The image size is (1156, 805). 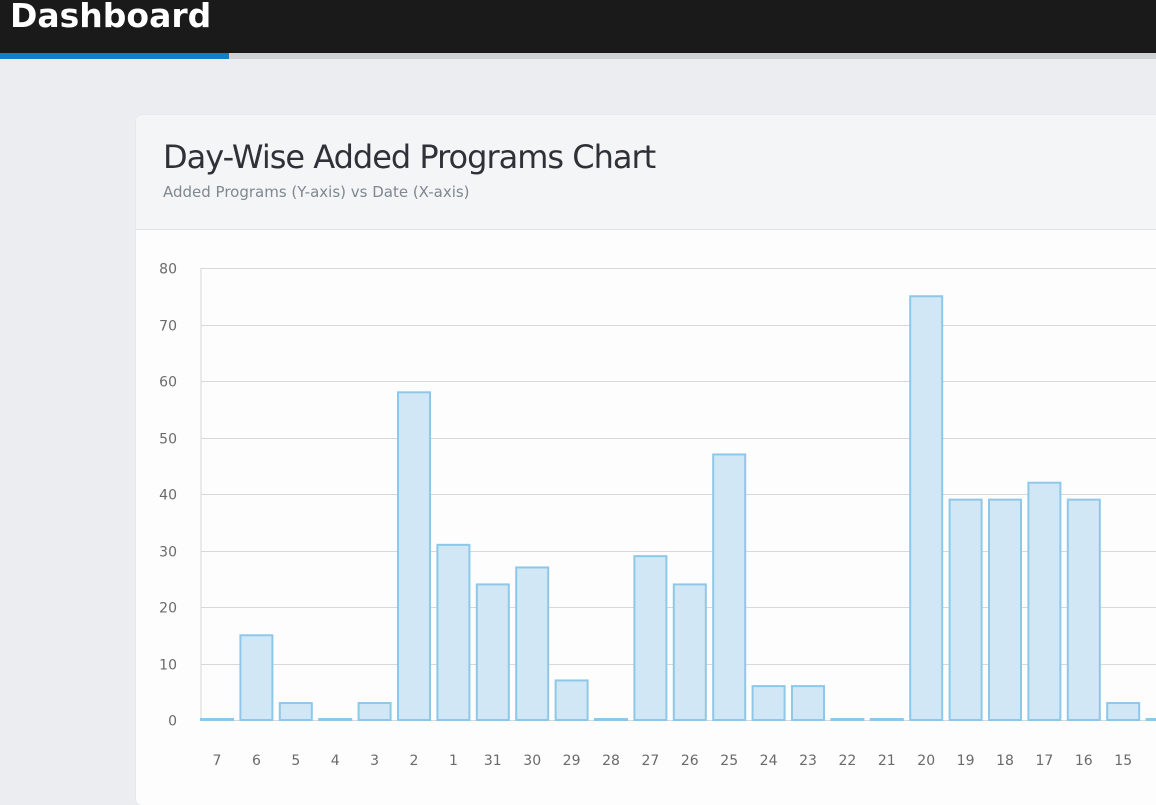 I want to click on x-tick-label: 6, so click(x=256, y=761).